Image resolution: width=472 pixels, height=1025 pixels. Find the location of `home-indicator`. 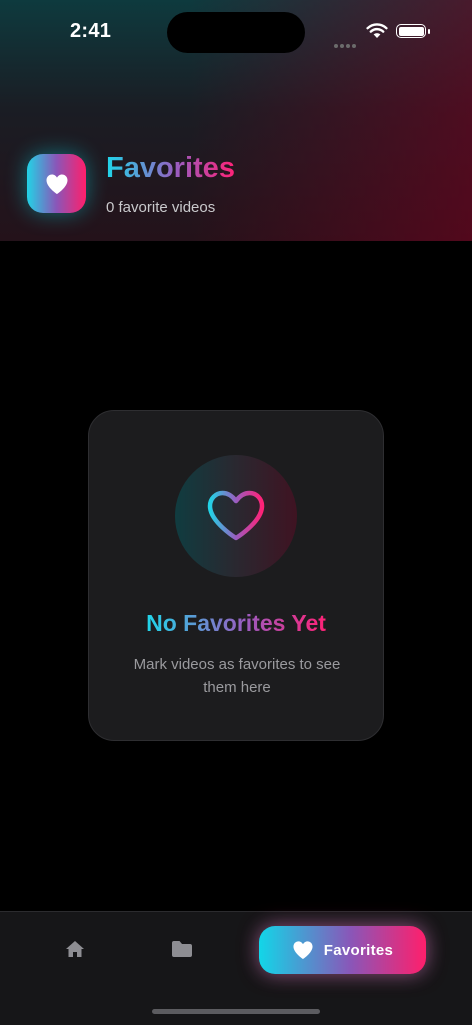

home-indicator is located at coordinates (236, 1011).